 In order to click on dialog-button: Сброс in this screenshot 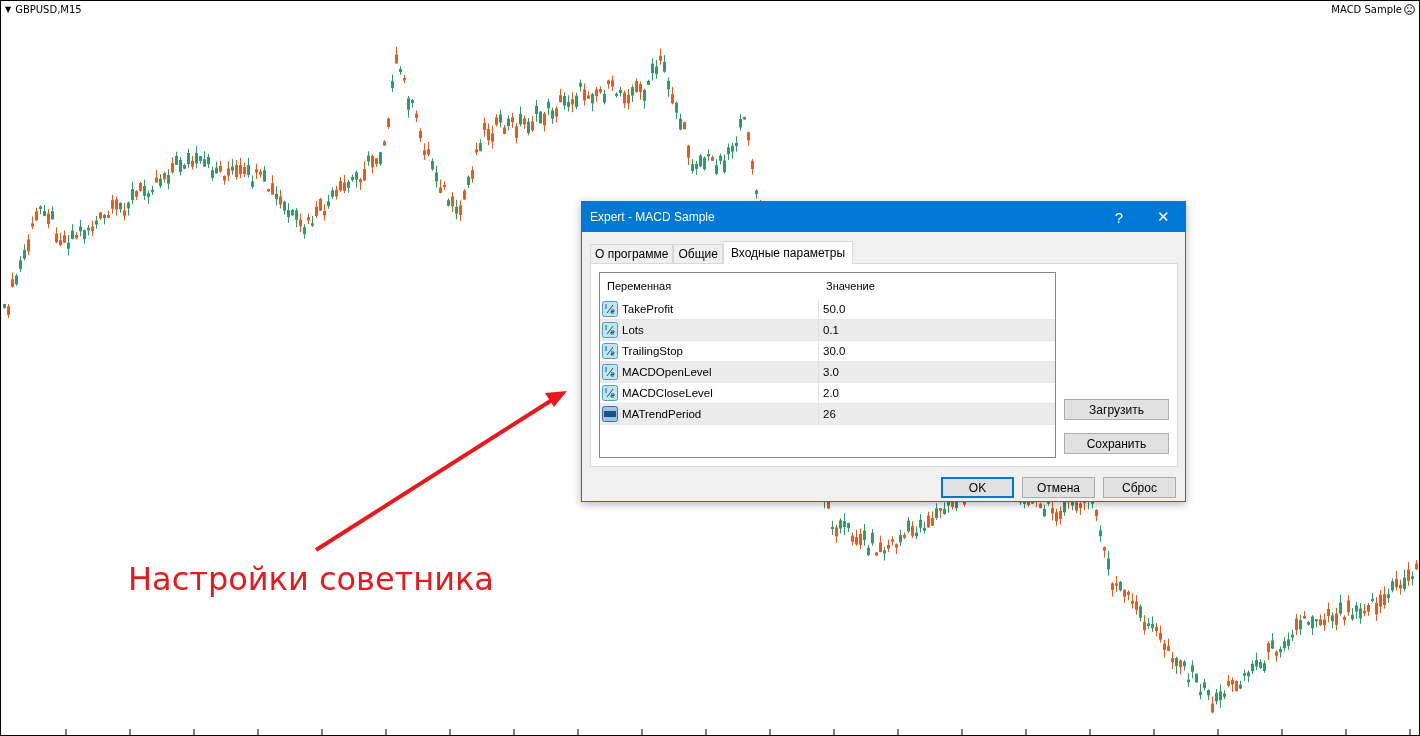, I will do `click(1139, 487)`.